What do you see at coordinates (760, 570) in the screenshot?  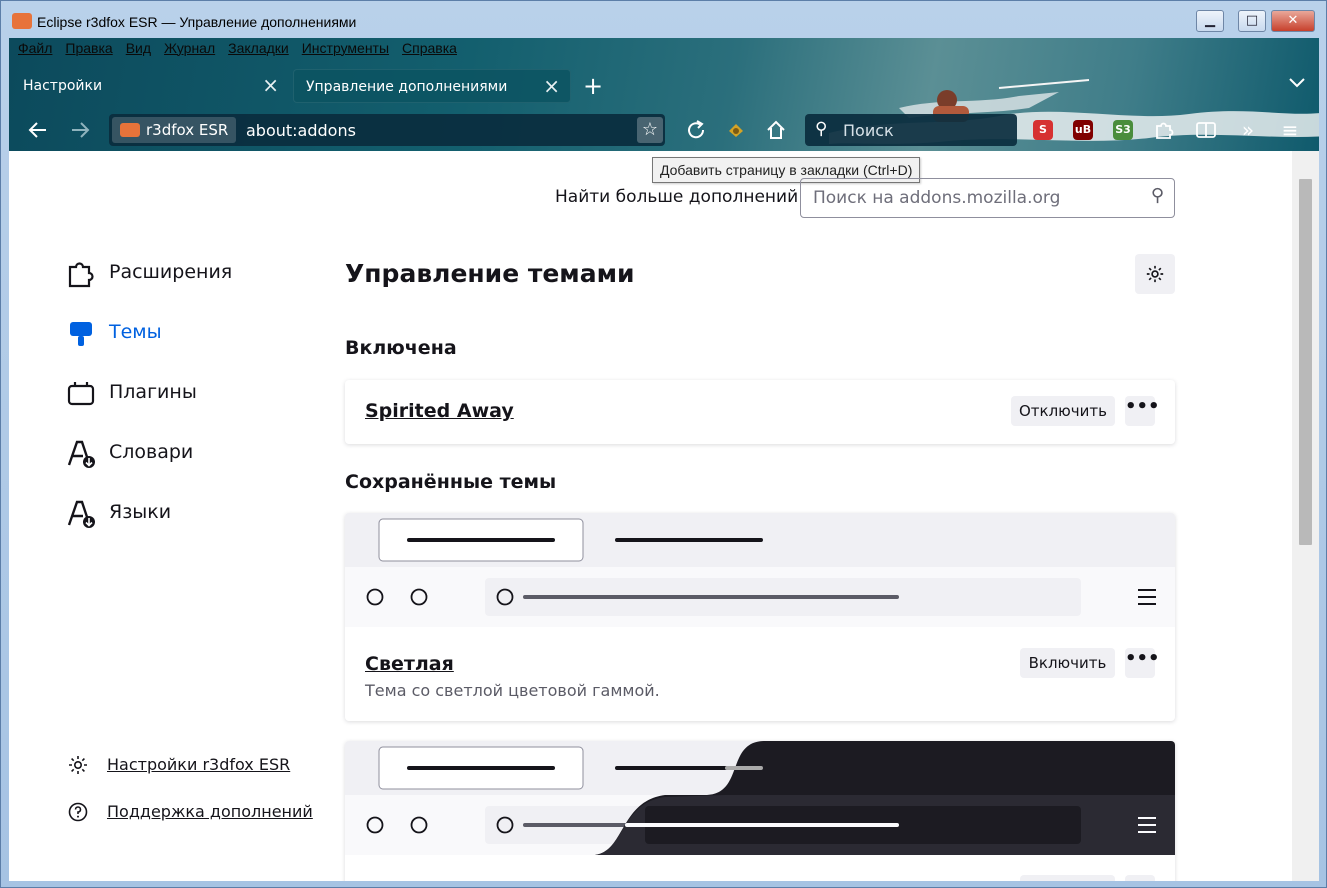 I see `light-theme-preview` at bounding box center [760, 570].